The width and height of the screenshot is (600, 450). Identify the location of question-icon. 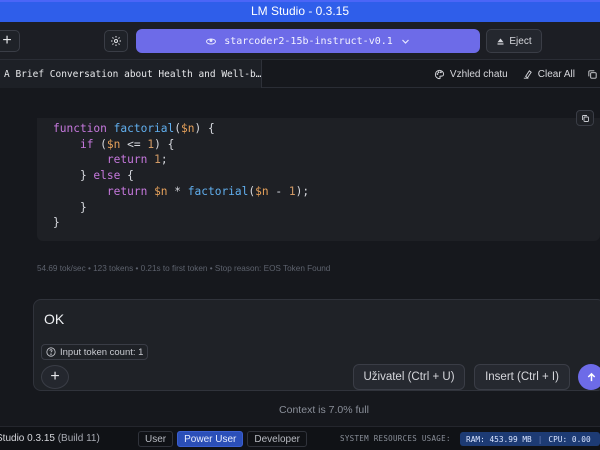
(51, 352).